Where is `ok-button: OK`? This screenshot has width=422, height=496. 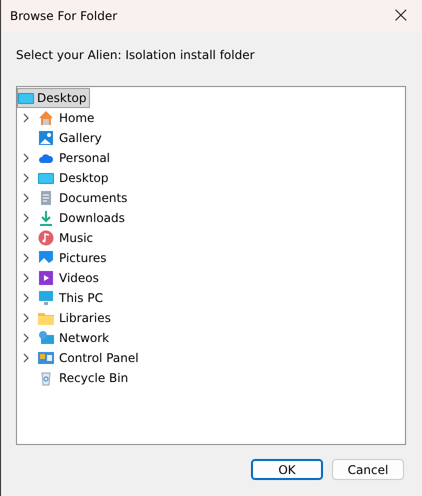
ok-button: OK is located at coordinates (287, 469).